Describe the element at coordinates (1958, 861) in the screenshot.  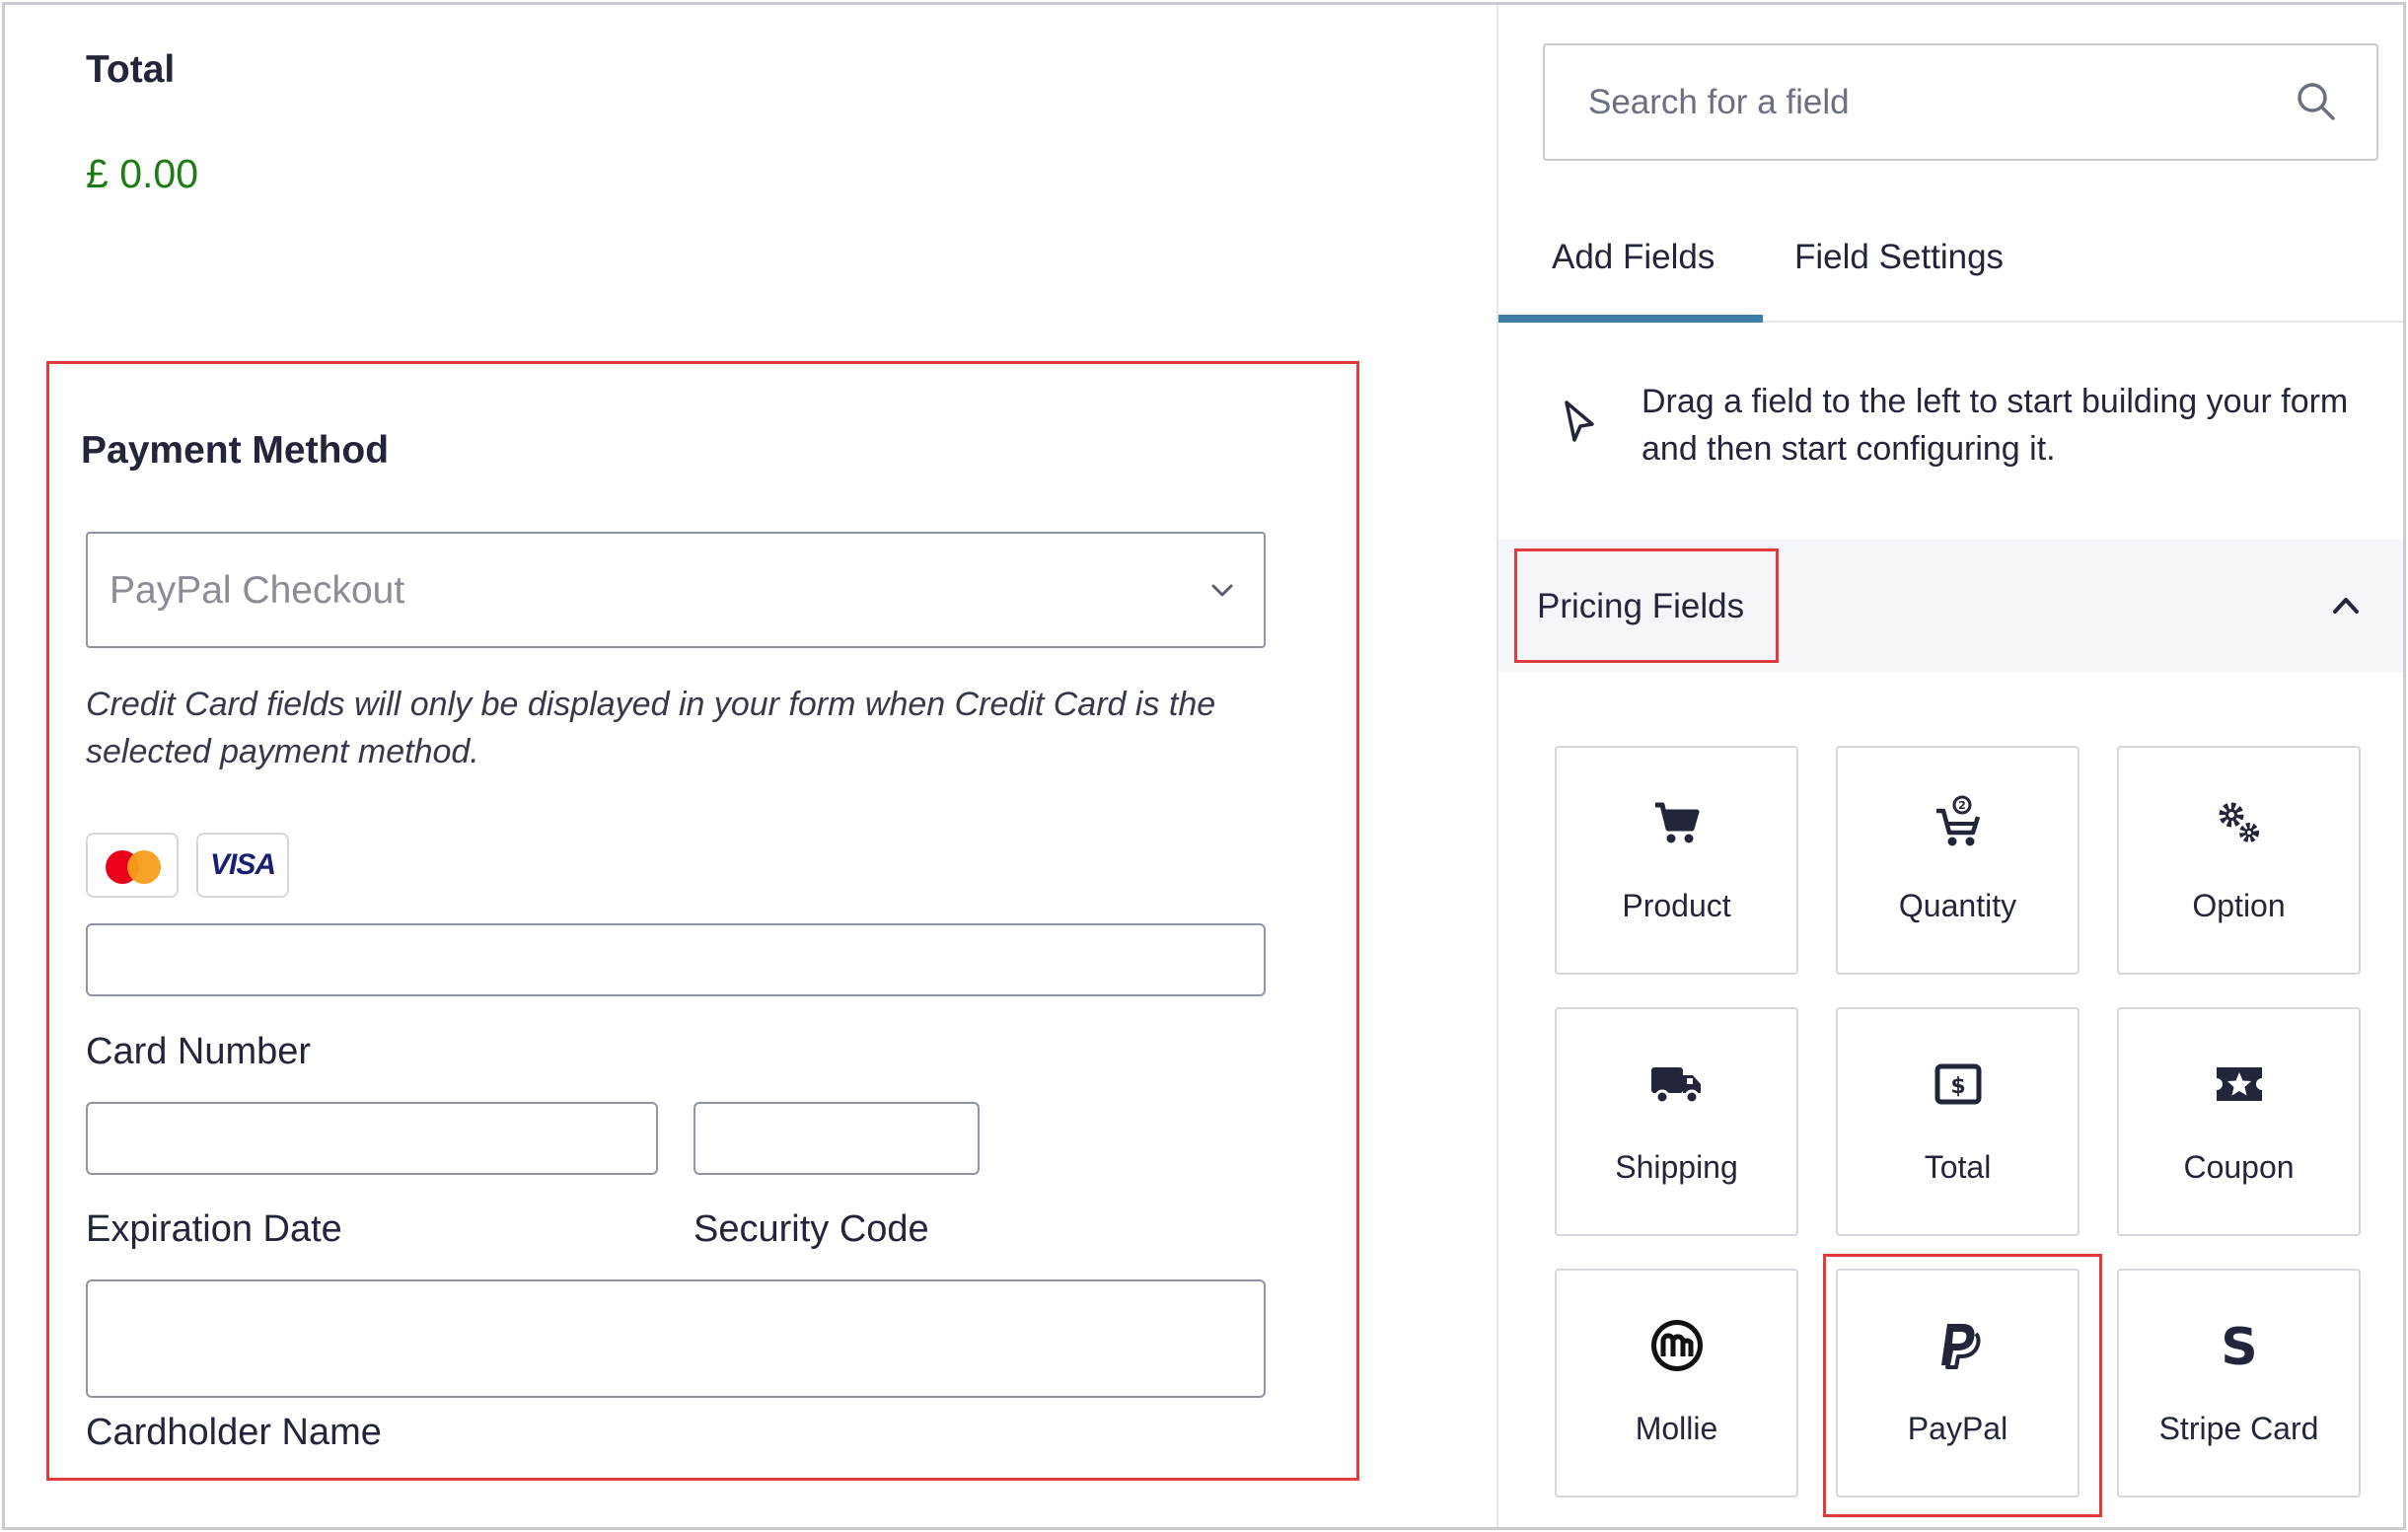
I see `field-button-quantity: 2 Quantity` at that location.